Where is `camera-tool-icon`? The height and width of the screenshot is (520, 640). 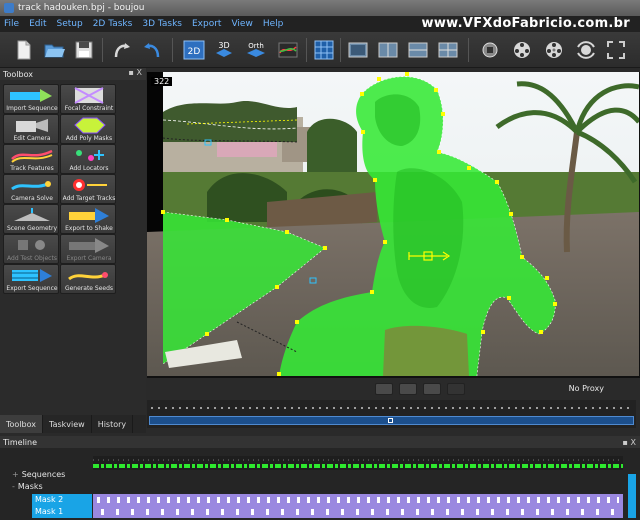 camera-tool-icon is located at coordinates (490, 50).